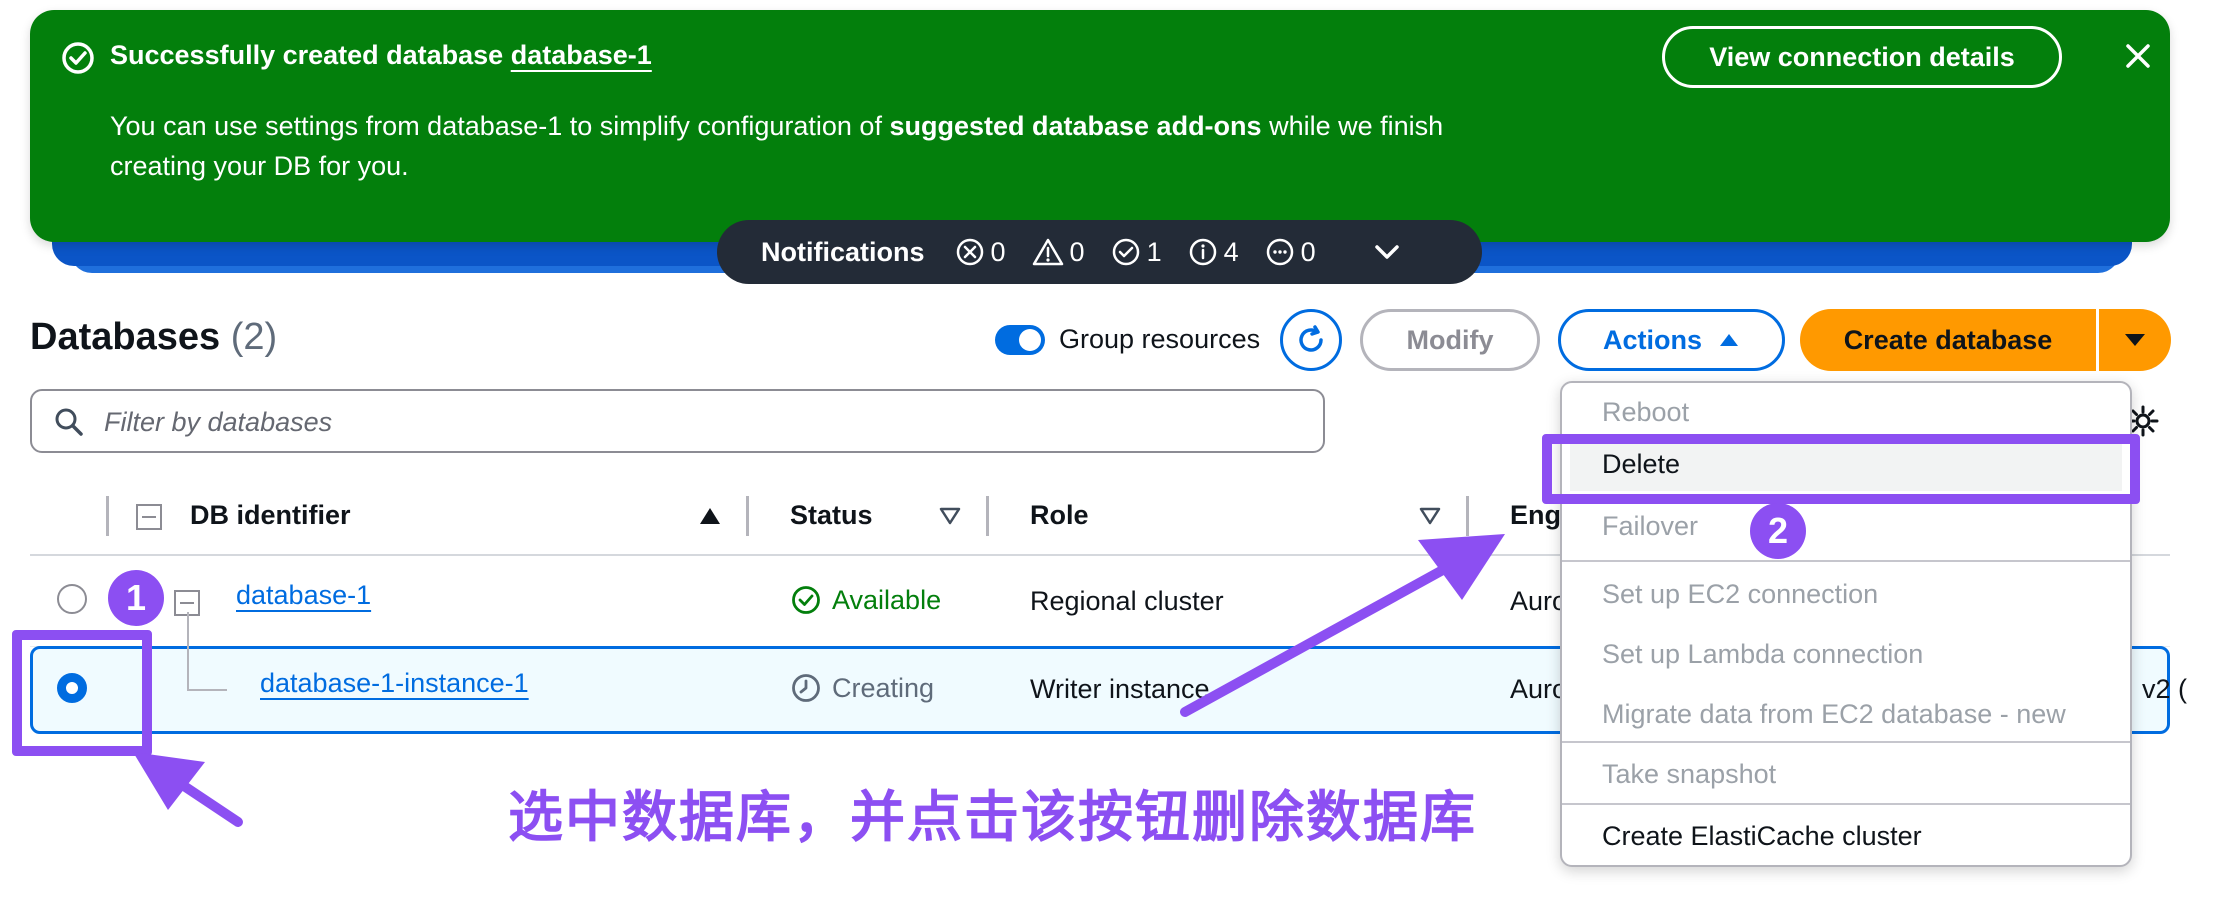  What do you see at coordinates (188, 789) in the screenshot?
I see `arrow-to-radio` at bounding box center [188, 789].